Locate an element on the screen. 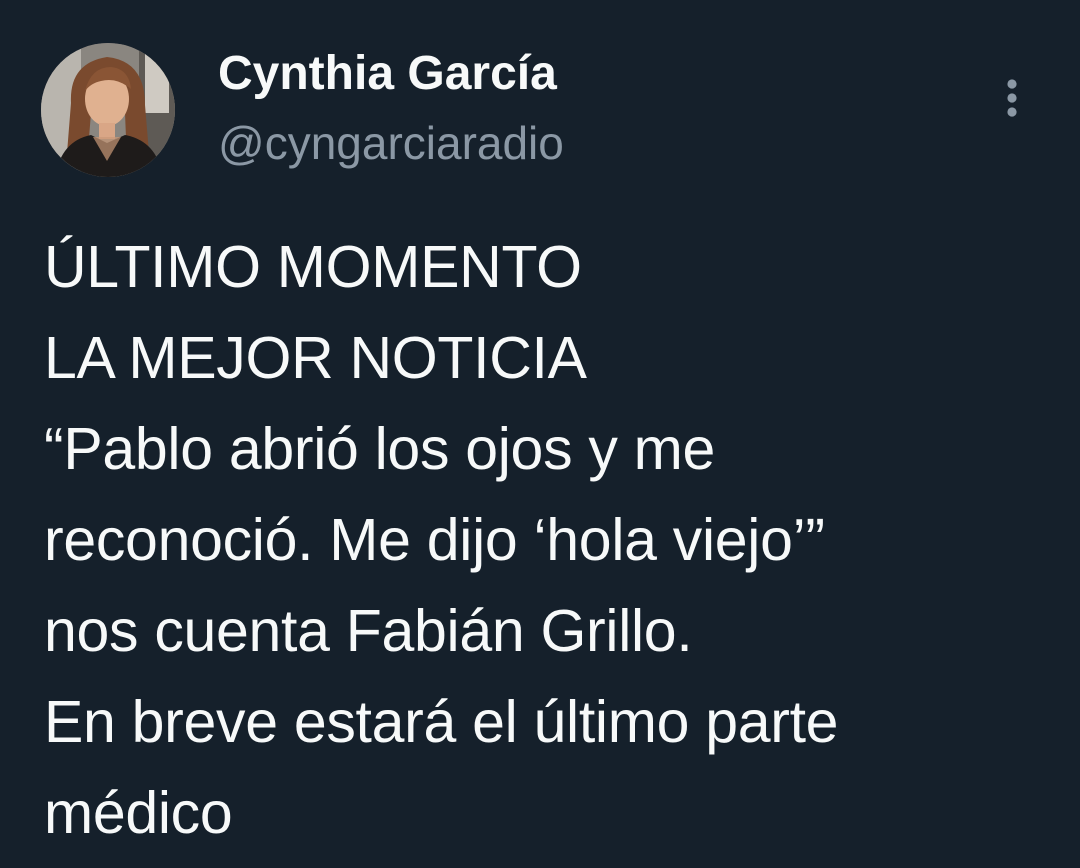 The image size is (1080, 868). tweet-text-line: En breve estará el último parte is located at coordinates (441, 722).